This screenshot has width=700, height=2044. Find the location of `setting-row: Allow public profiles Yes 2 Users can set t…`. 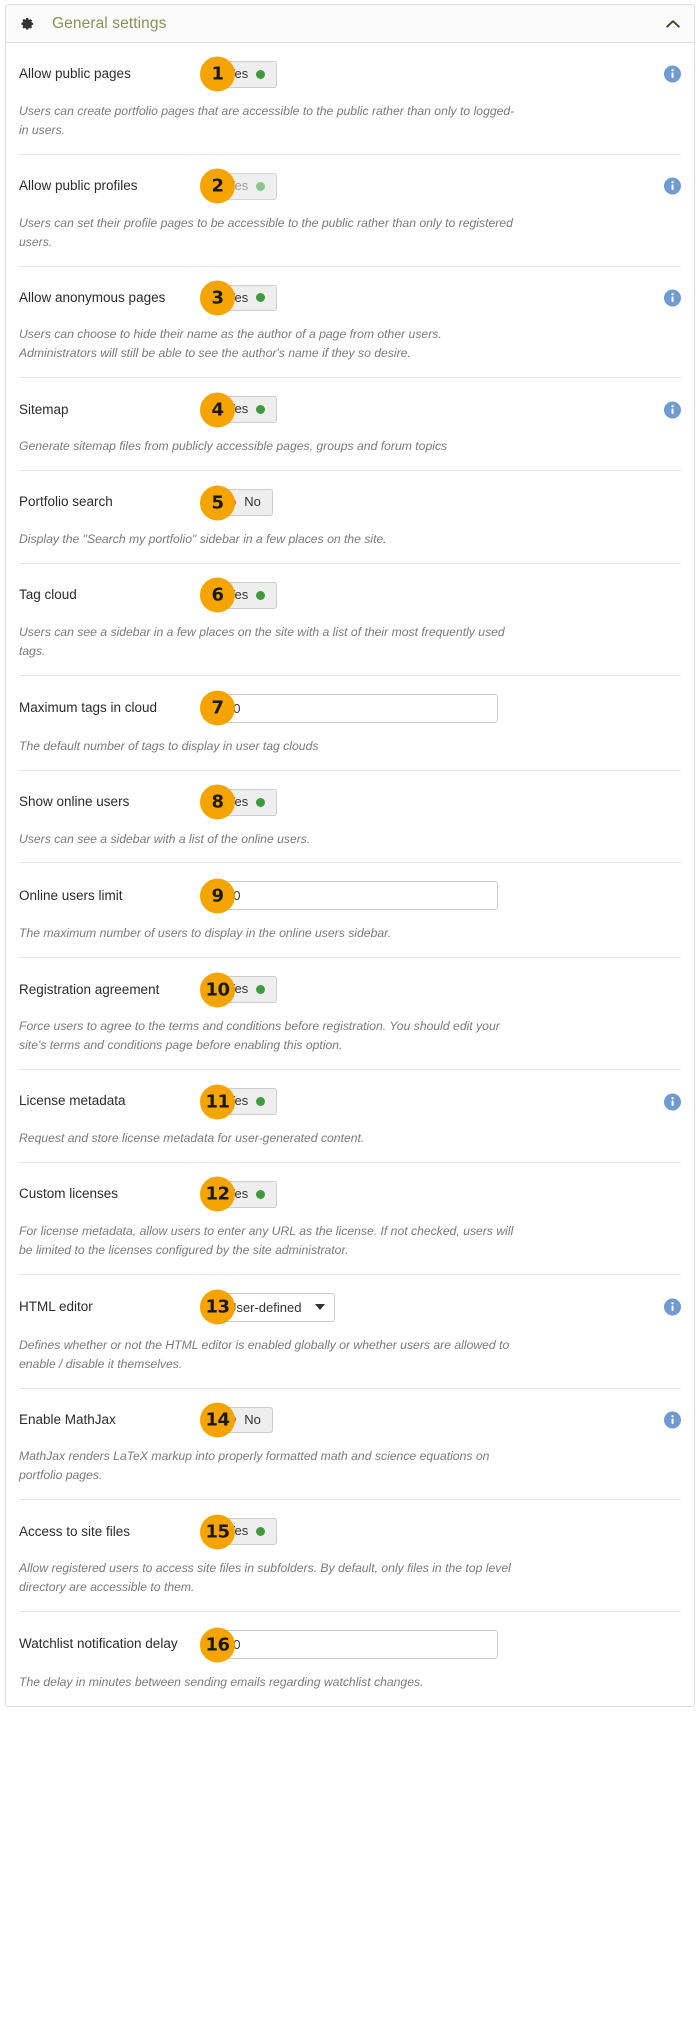

setting-row: Allow public profiles Yes 2 Users can set t… is located at coordinates (350, 211).